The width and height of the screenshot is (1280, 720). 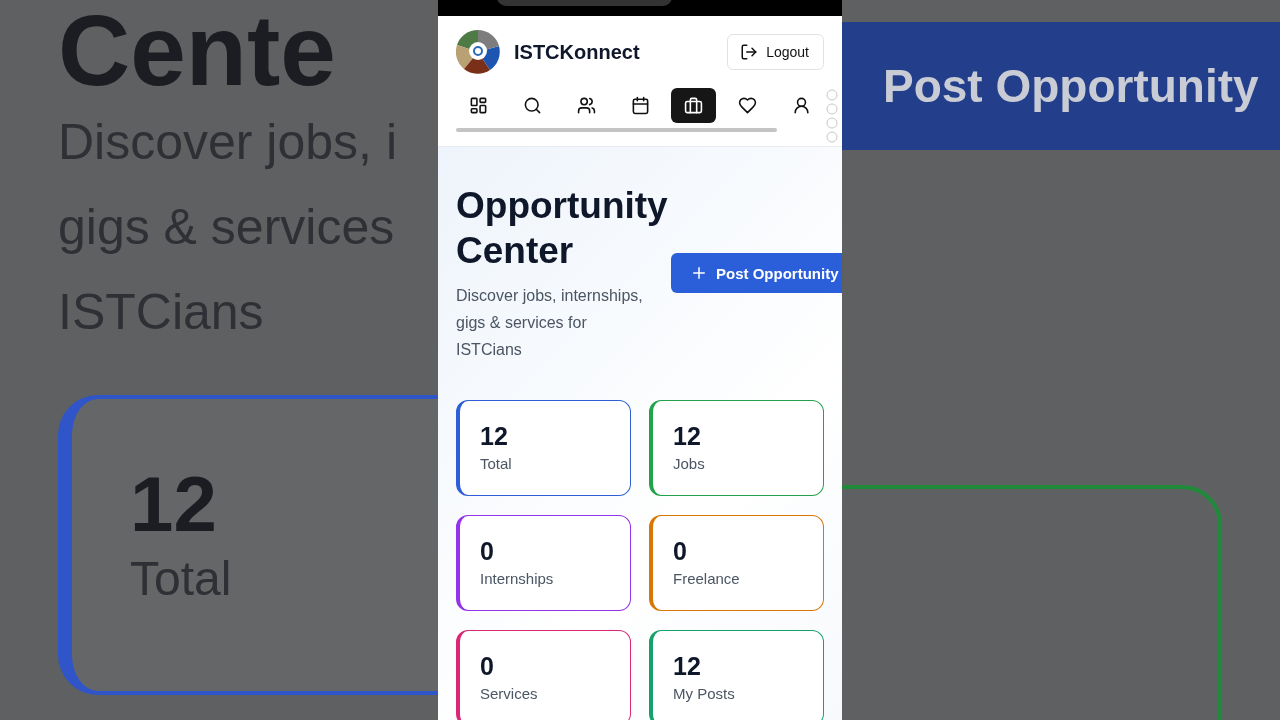 What do you see at coordinates (756, 273) in the screenshot?
I see `post-opportunity-button: Post Opportunity` at bounding box center [756, 273].